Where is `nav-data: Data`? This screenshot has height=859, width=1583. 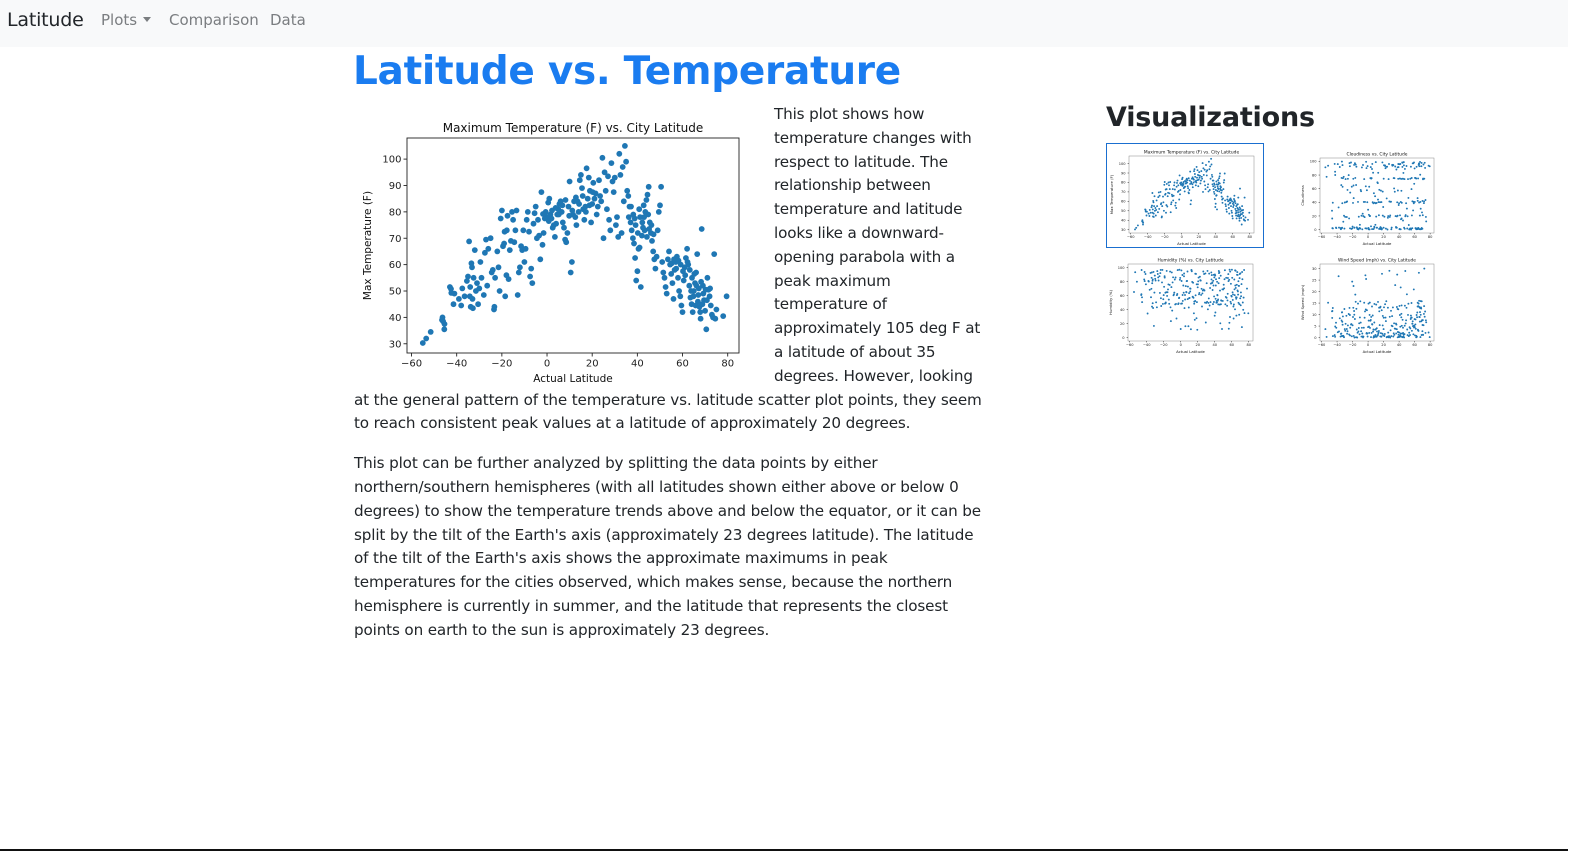 nav-data: Data is located at coordinates (288, 20).